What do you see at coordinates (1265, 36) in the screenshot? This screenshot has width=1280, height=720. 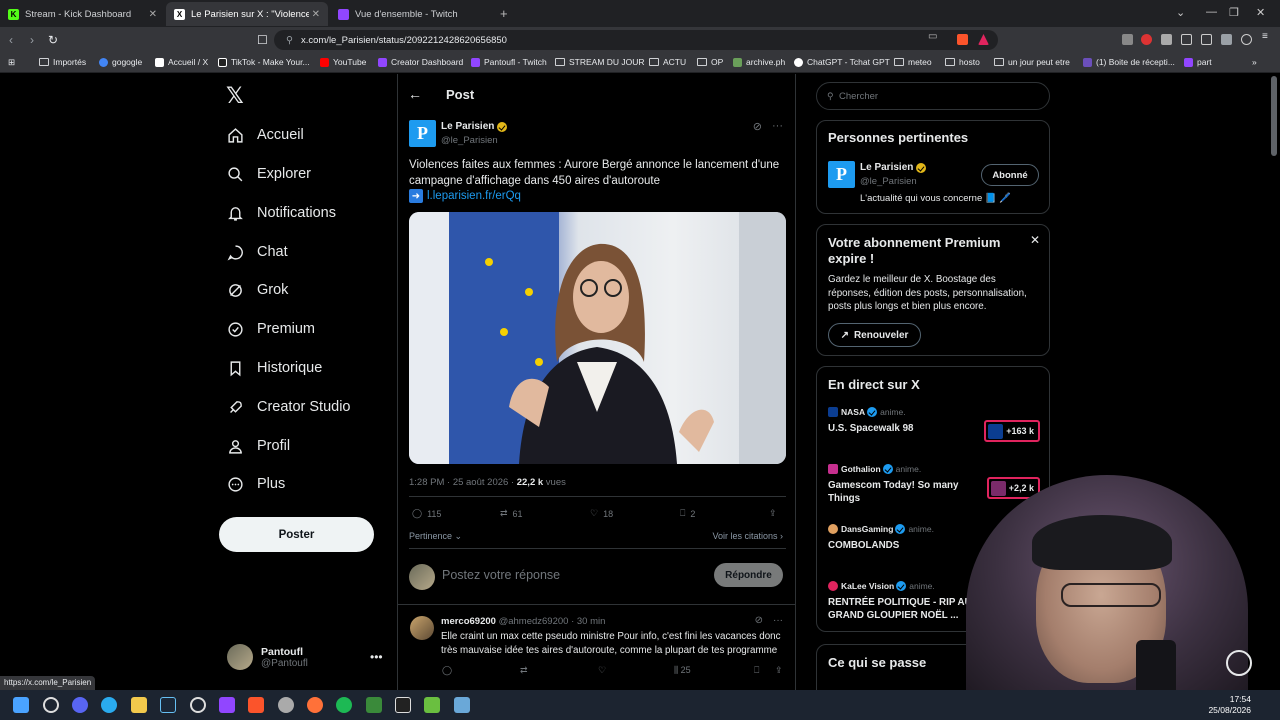 I see `menu-icon: ≡` at bounding box center [1265, 36].